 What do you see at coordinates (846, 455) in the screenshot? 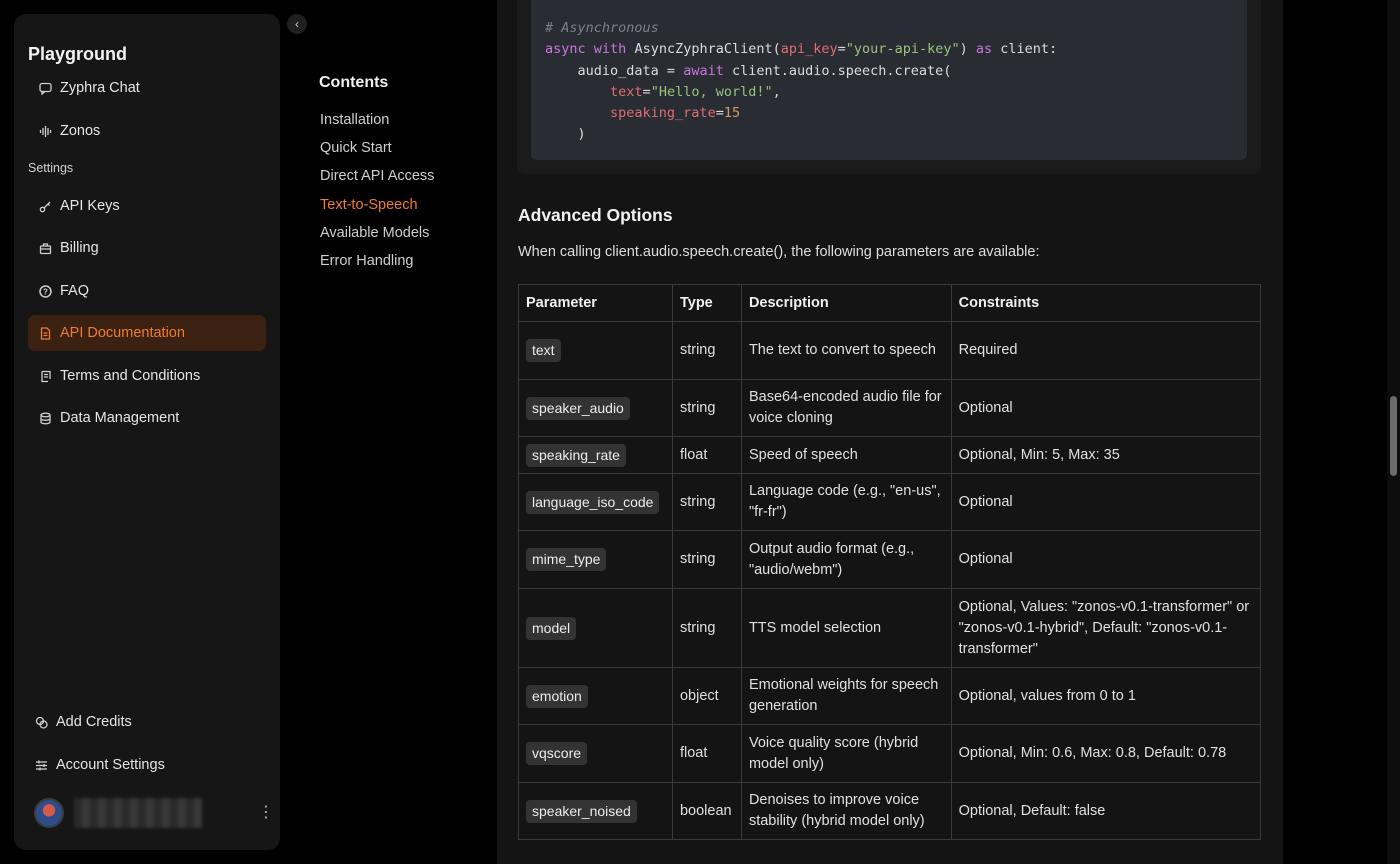
I see `param-description: Speed of speech` at bounding box center [846, 455].